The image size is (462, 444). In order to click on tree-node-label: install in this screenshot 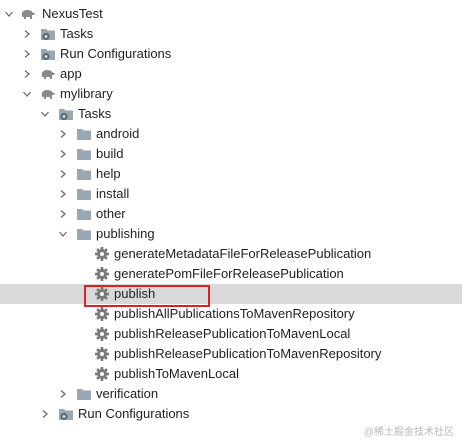, I will do `click(113, 193)`.